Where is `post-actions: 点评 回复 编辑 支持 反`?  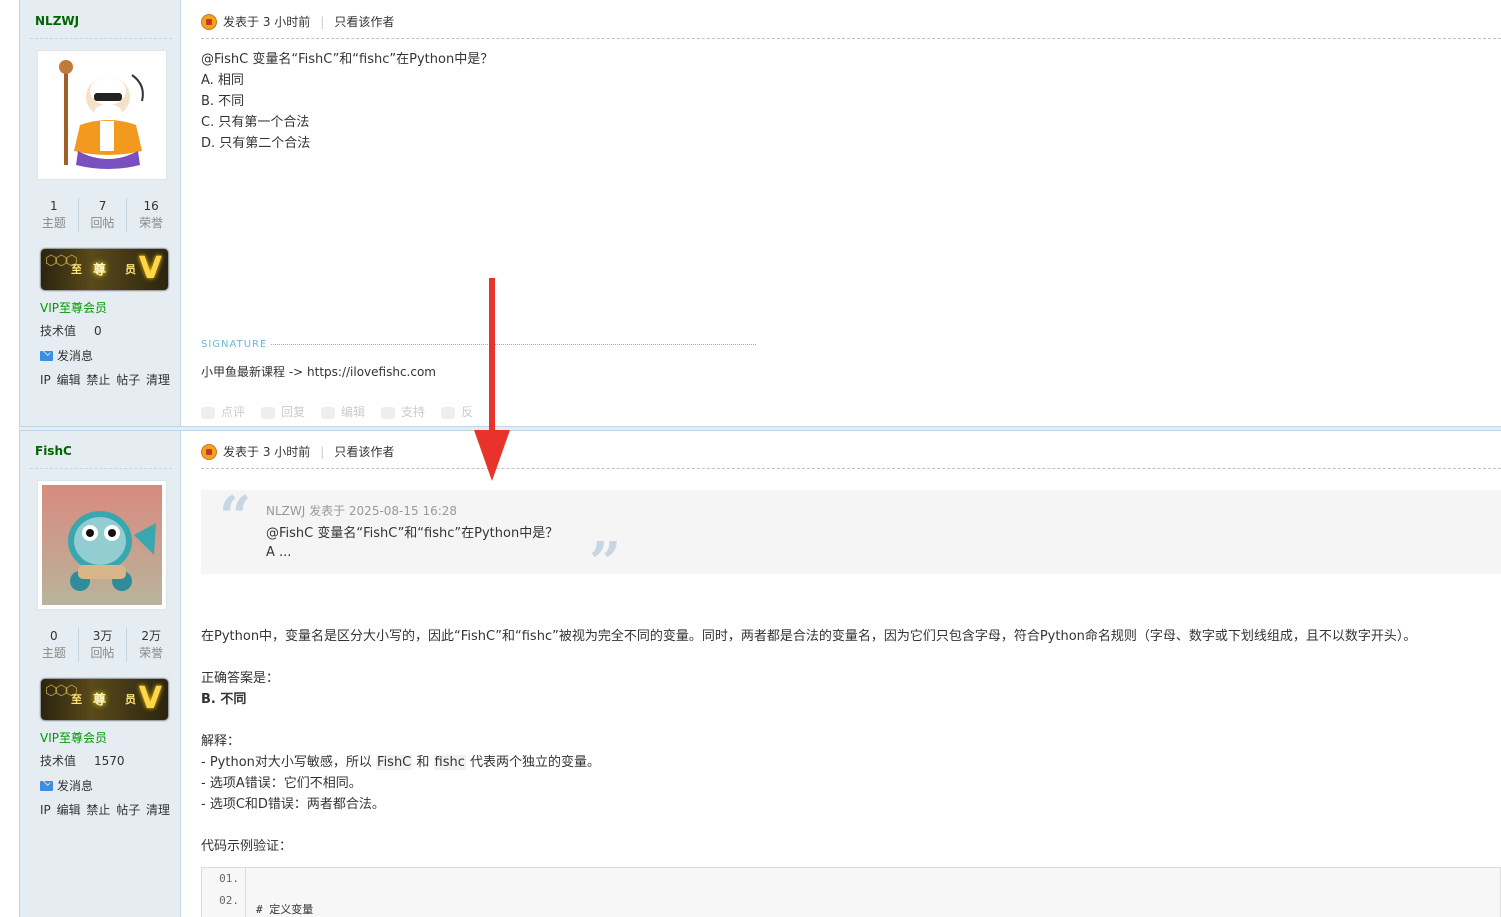
post-actions: 点评 回复 编辑 支持 反 is located at coordinates (337, 411).